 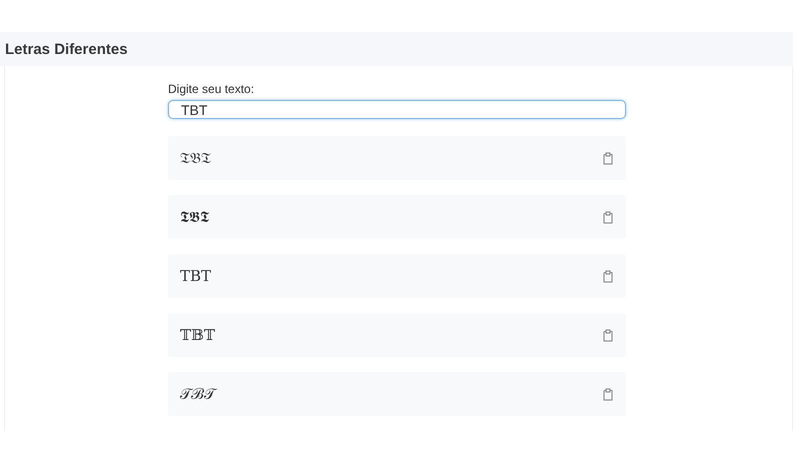 I want to click on styled-text: 𝔗𝔅𝔗, so click(x=195, y=158).